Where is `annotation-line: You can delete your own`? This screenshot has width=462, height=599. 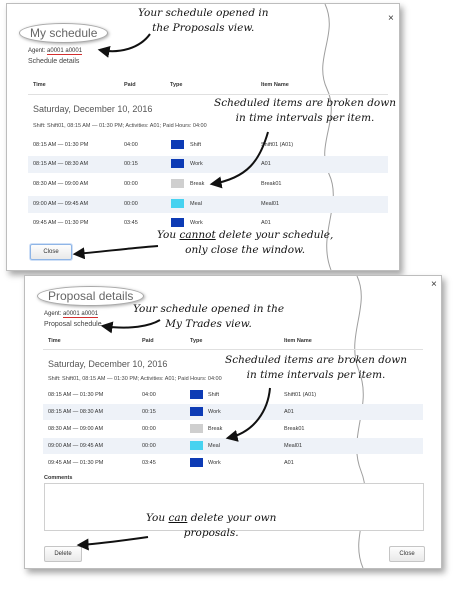 annotation-line: You can delete your own is located at coordinates (211, 518).